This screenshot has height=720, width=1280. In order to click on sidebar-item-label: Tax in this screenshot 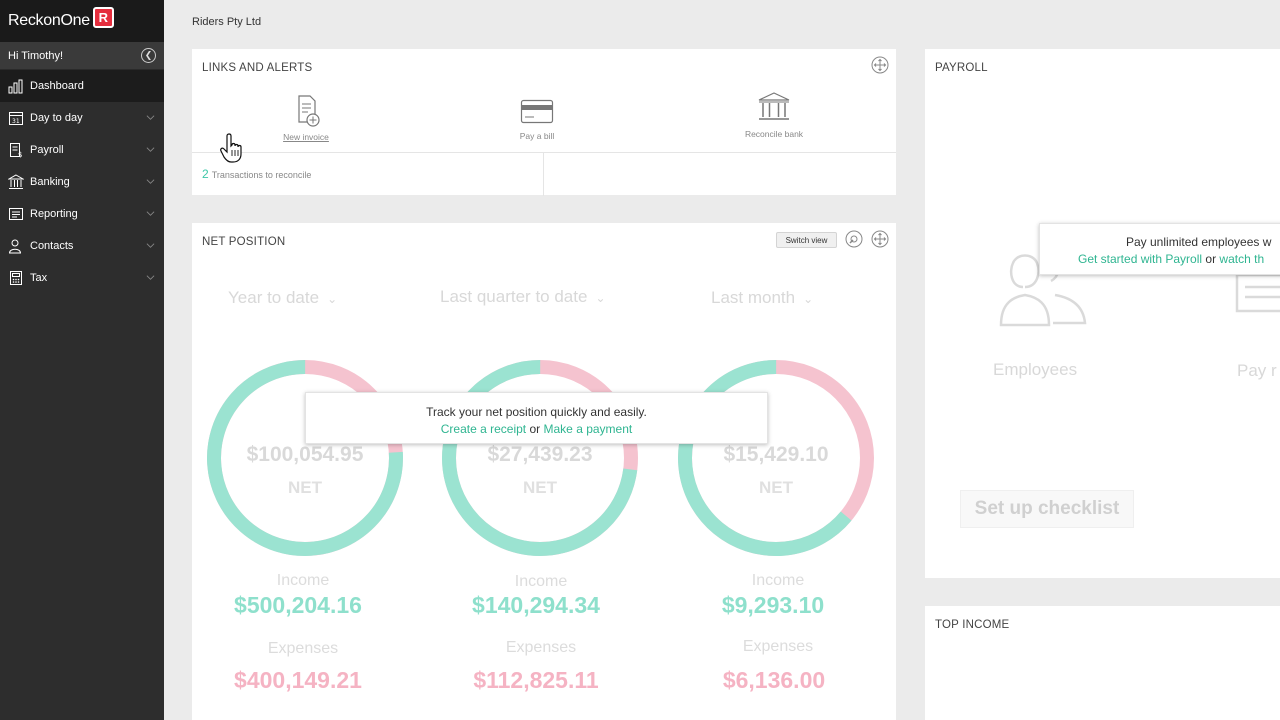, I will do `click(39, 278)`.